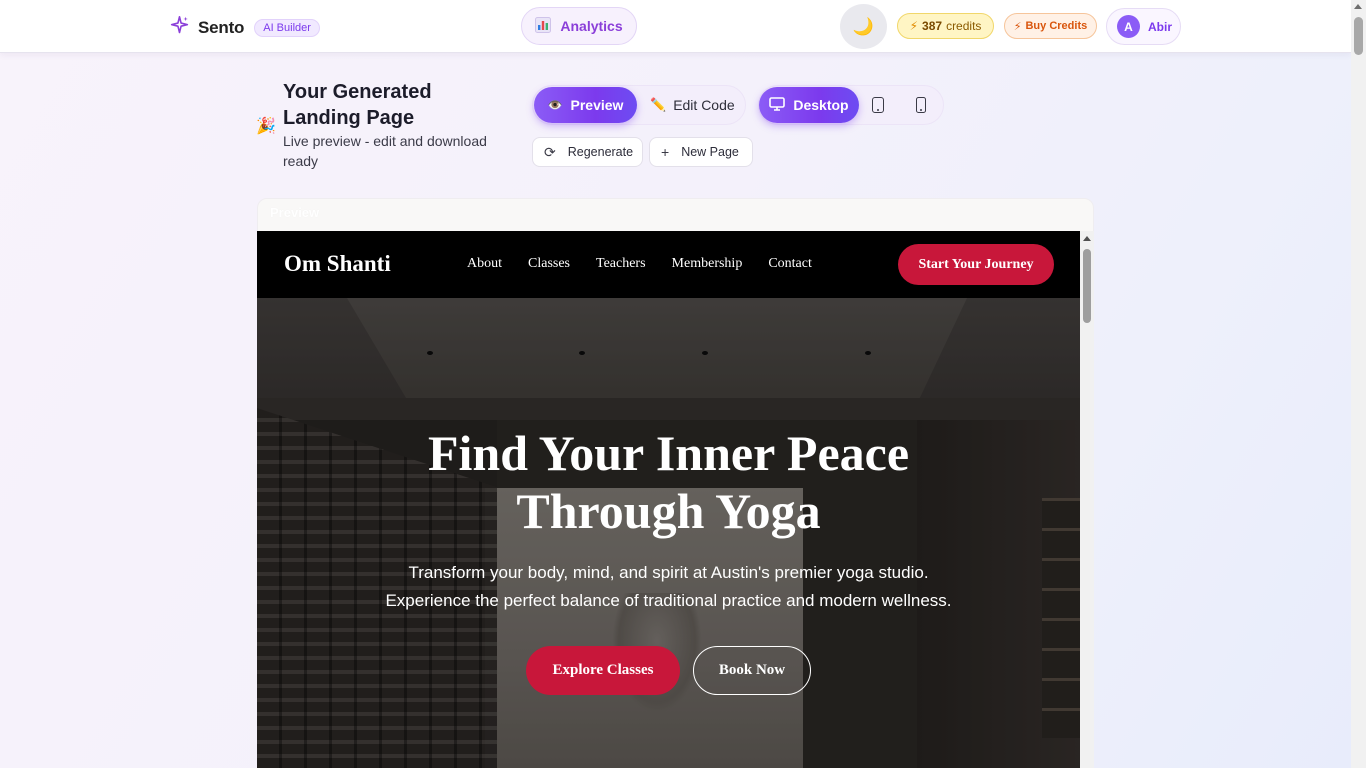  What do you see at coordinates (266, 126) in the screenshot?
I see `party-popper-icon: 🎉` at bounding box center [266, 126].